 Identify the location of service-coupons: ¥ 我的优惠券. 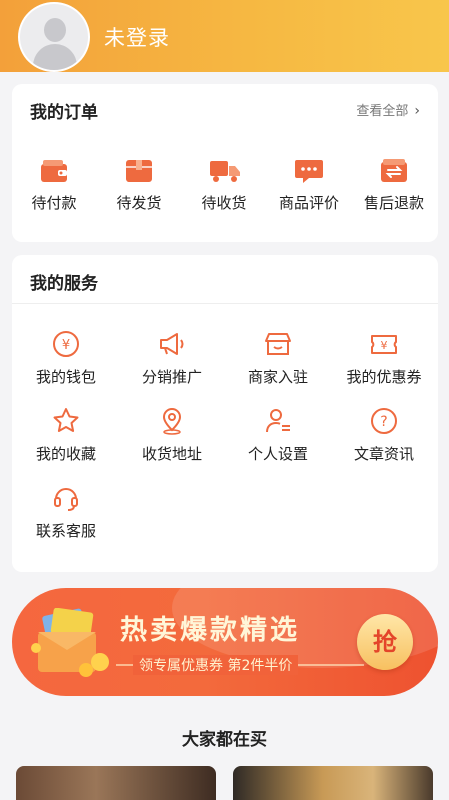
(384, 358).